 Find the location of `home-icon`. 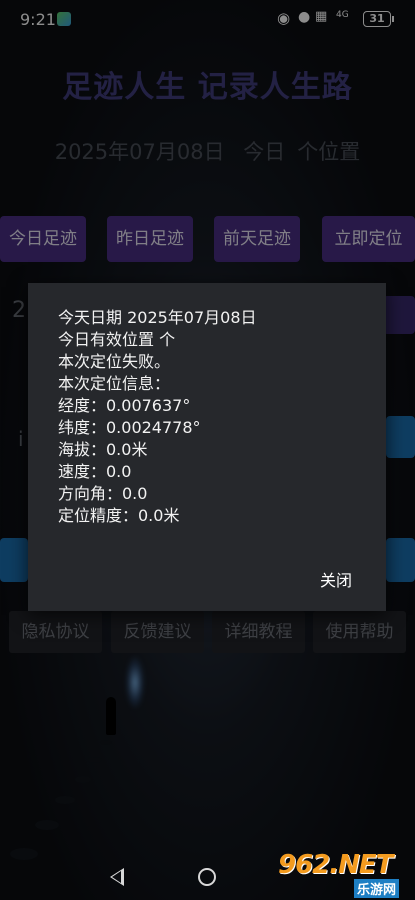

home-icon is located at coordinates (207, 877).